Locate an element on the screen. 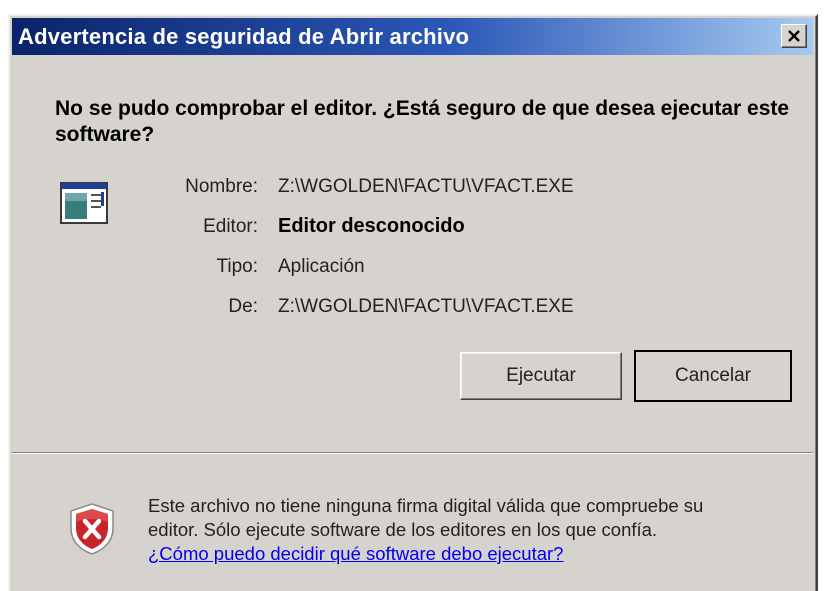  close-button is located at coordinates (794, 36).